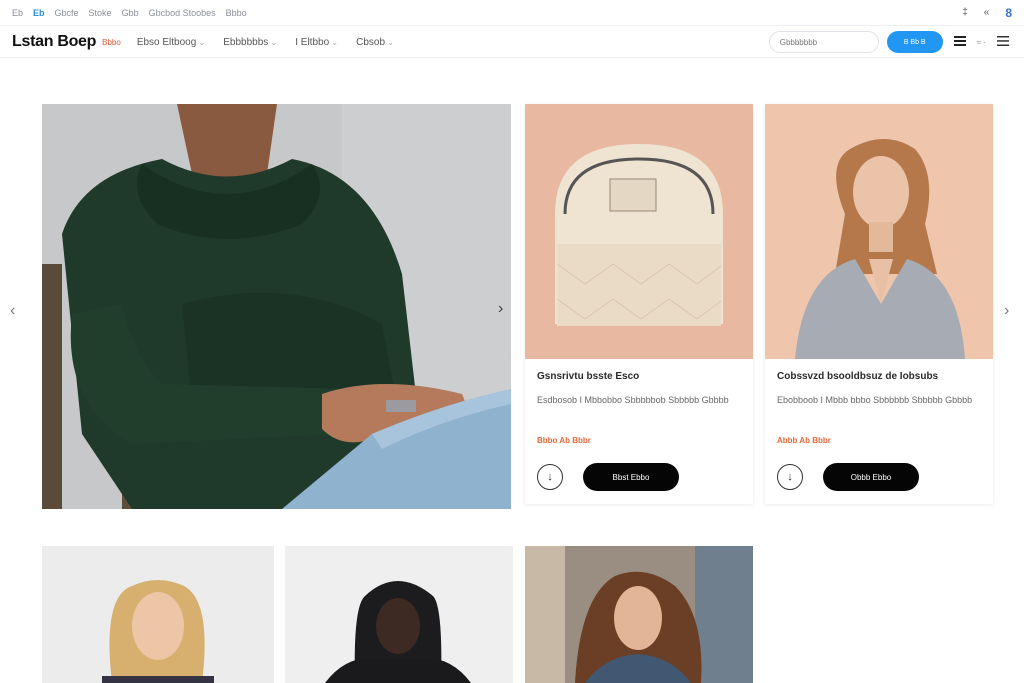  I want to click on bag-photo, so click(639, 231).